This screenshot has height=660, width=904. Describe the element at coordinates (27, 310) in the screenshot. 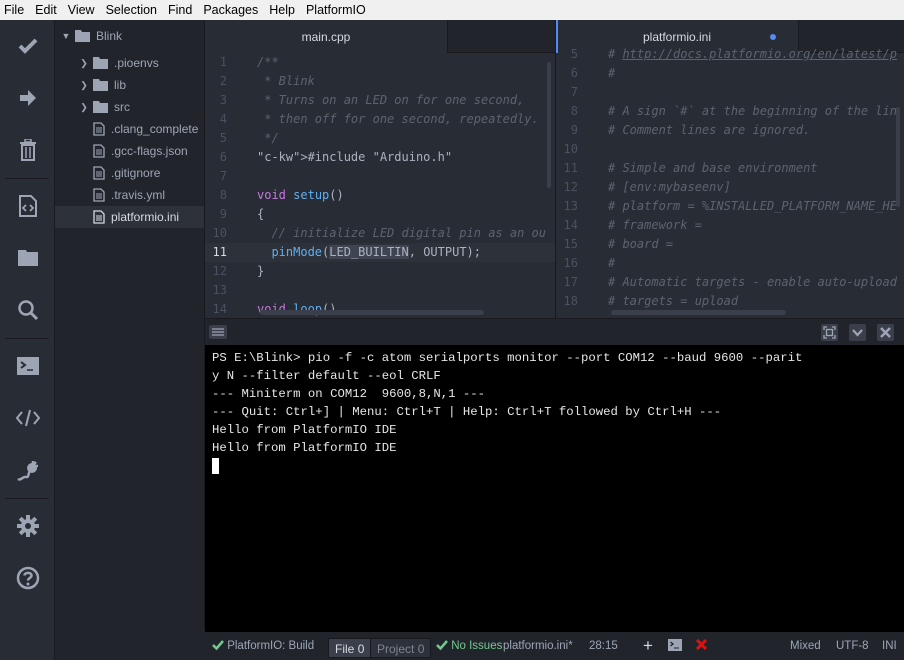

I see `find-button` at that location.